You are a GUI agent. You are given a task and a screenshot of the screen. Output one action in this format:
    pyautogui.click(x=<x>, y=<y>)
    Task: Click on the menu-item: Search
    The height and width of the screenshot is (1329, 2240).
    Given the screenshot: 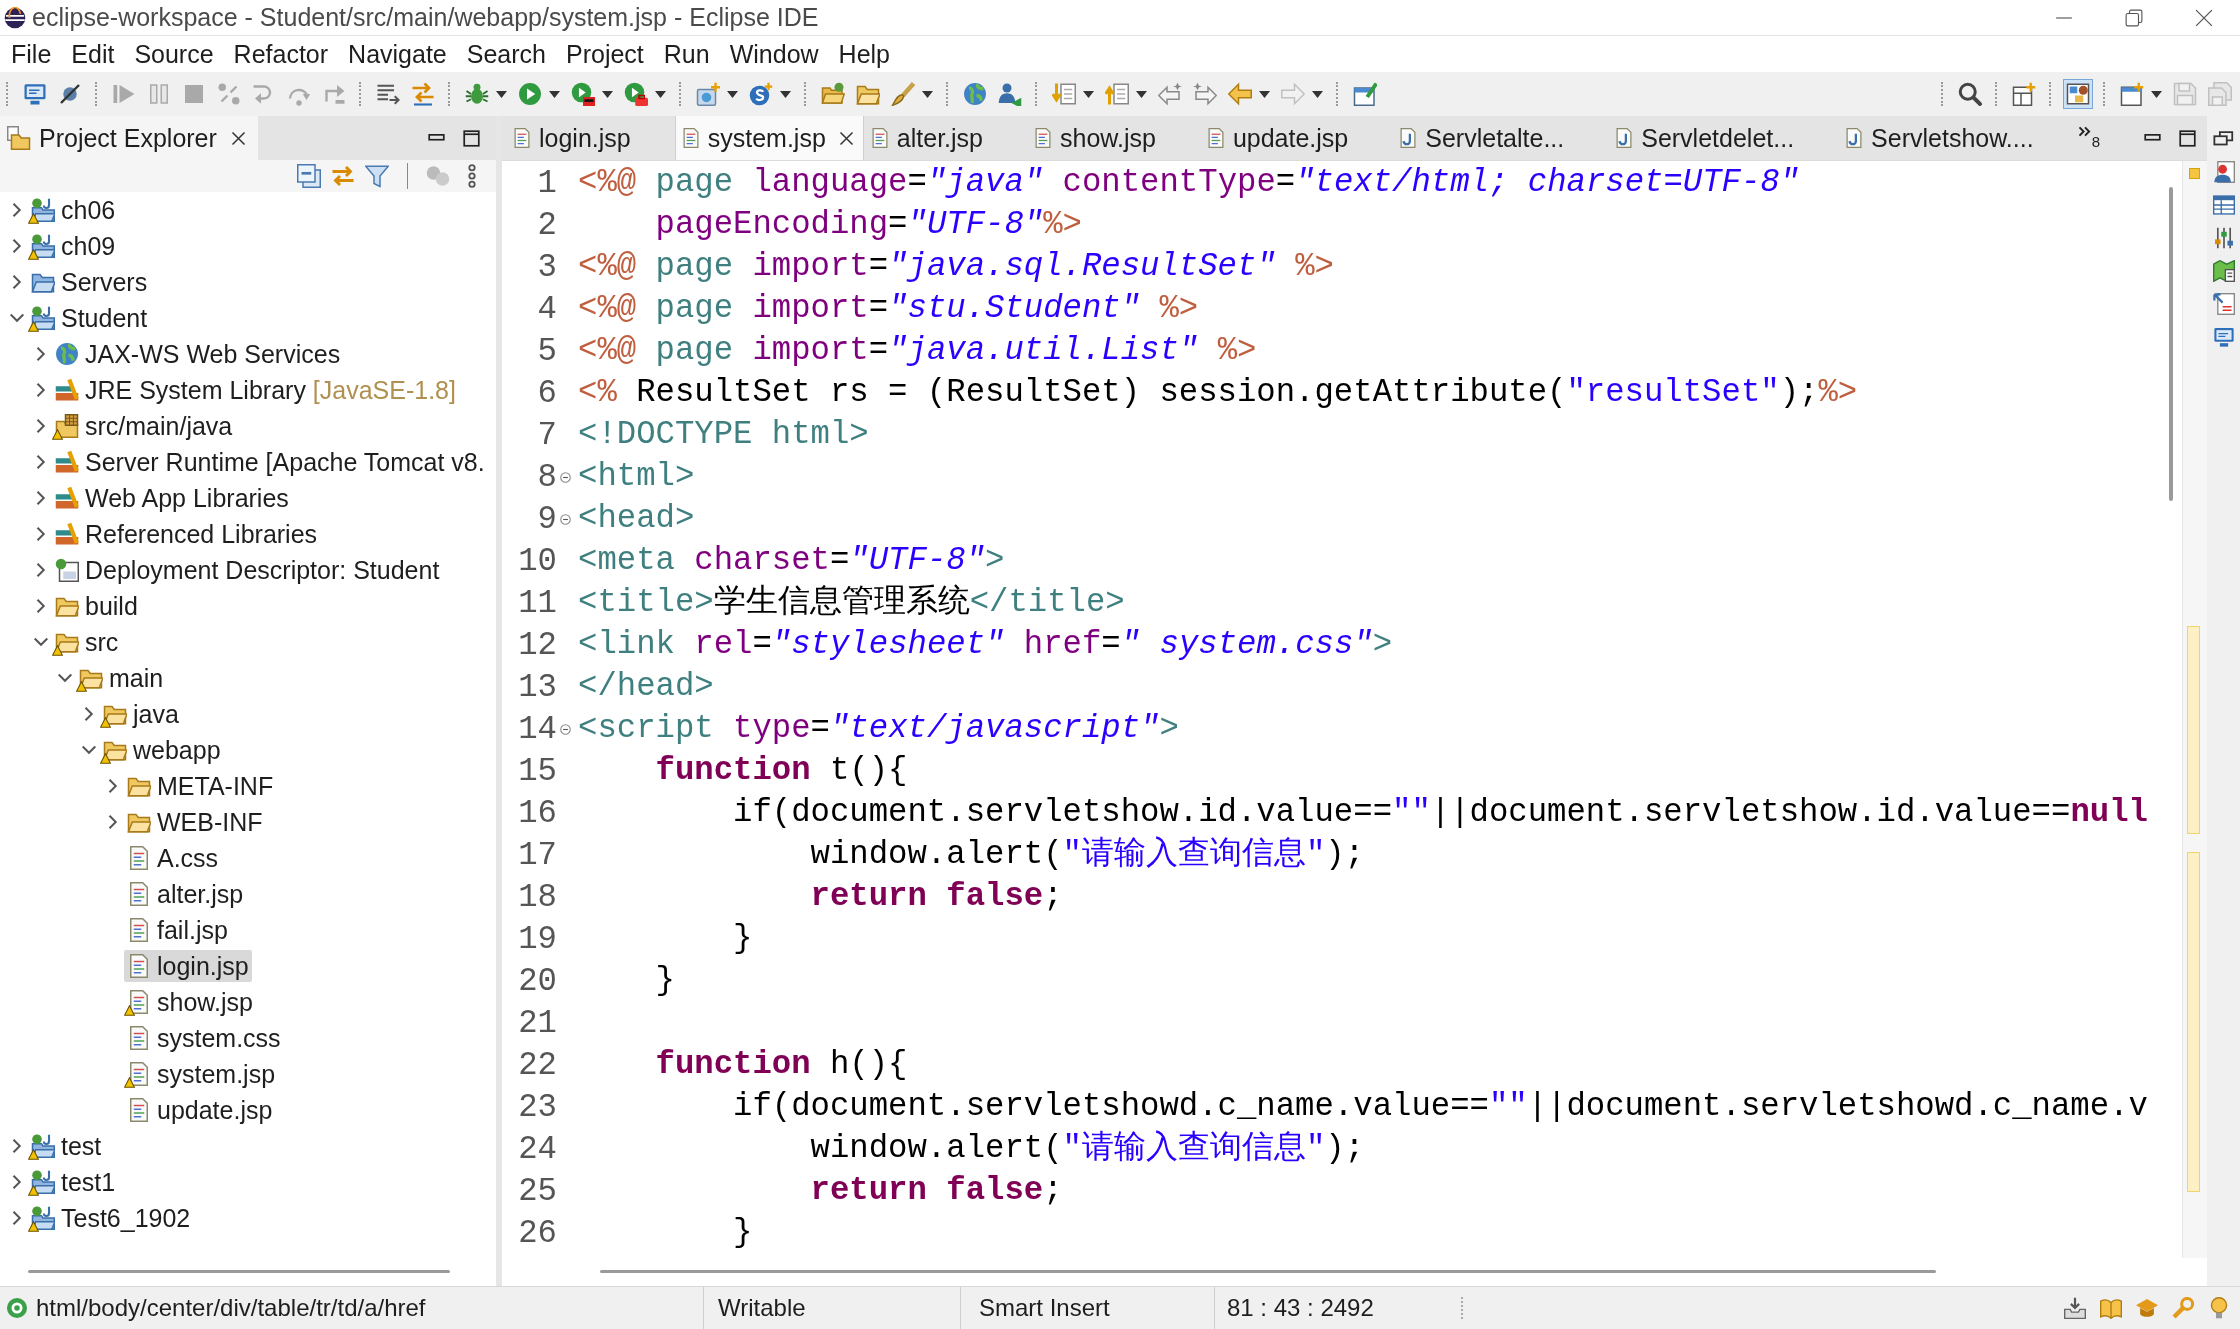 What is the action you would take?
    pyautogui.click(x=506, y=54)
    